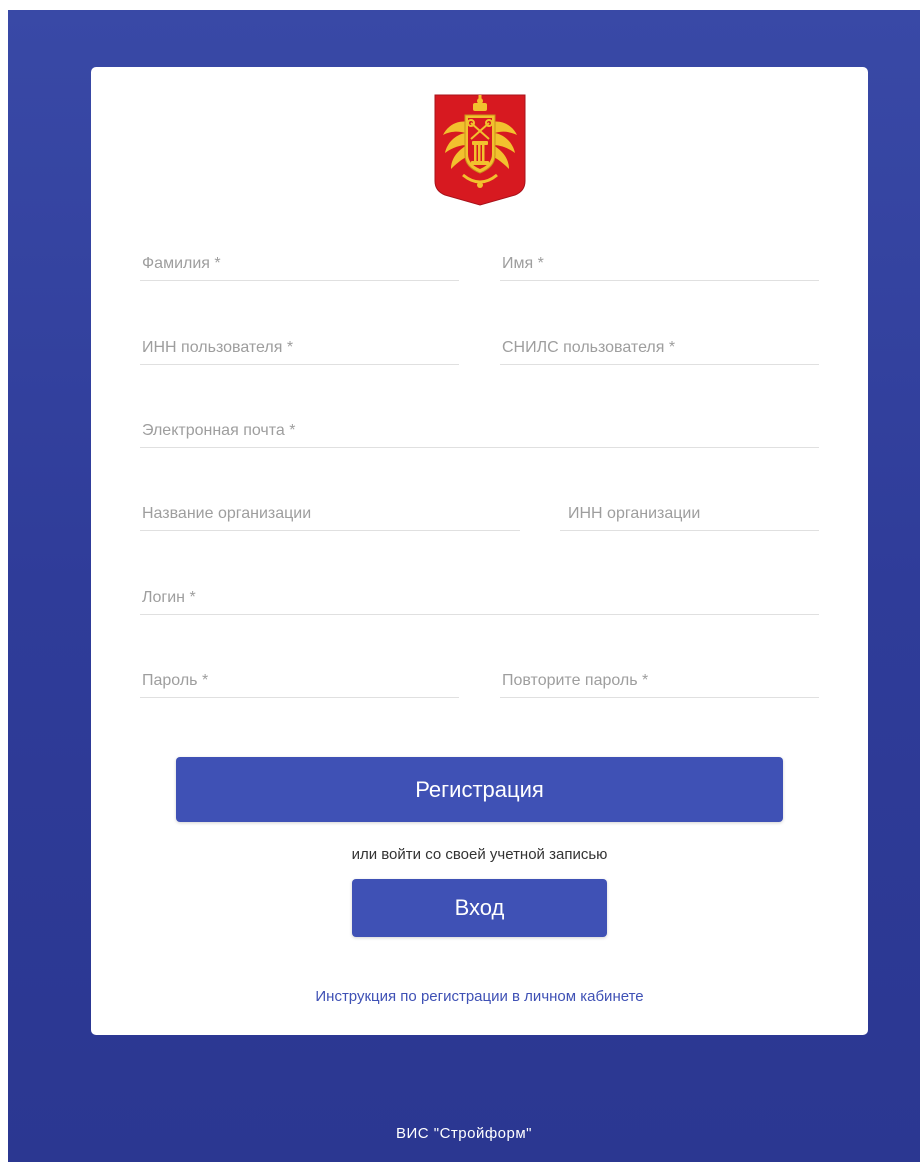 This screenshot has width=920, height=1162. I want to click on password-field, so click(299, 681).